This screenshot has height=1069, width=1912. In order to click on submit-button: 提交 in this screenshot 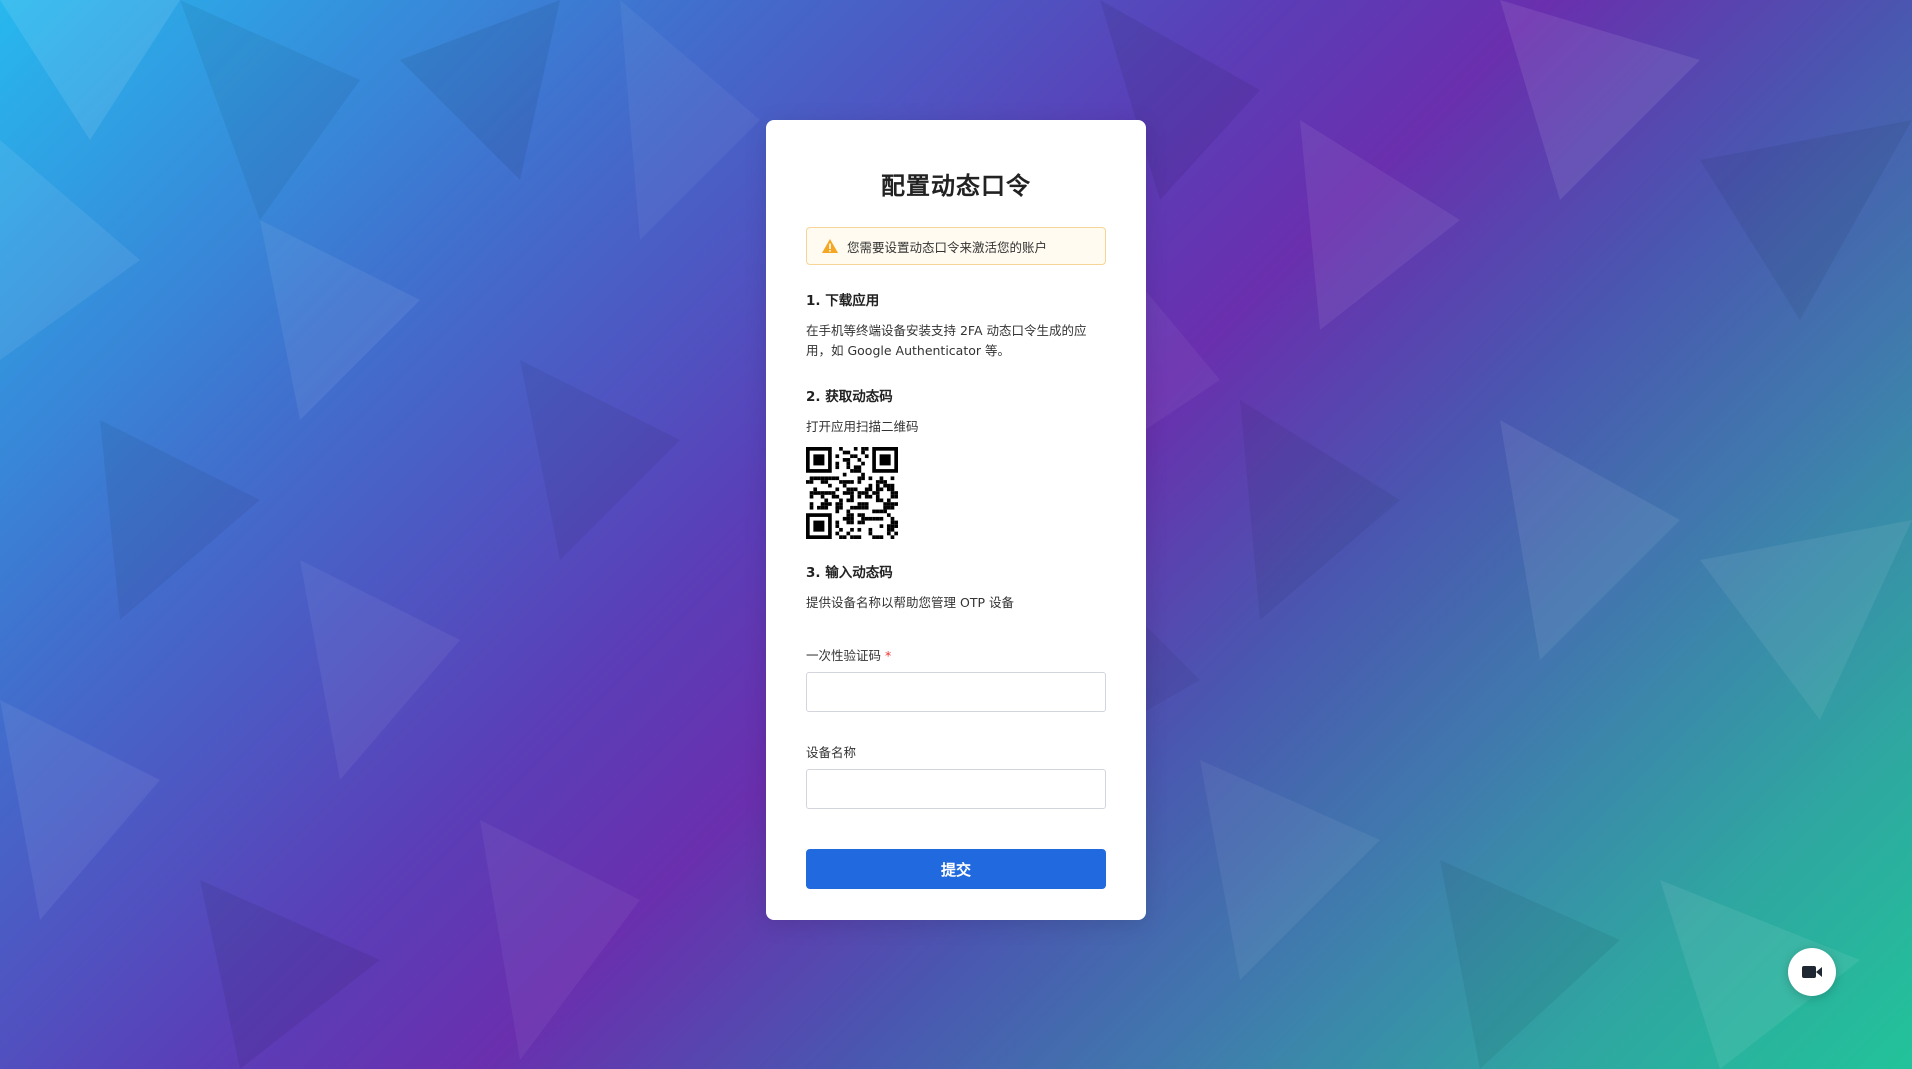, I will do `click(956, 869)`.